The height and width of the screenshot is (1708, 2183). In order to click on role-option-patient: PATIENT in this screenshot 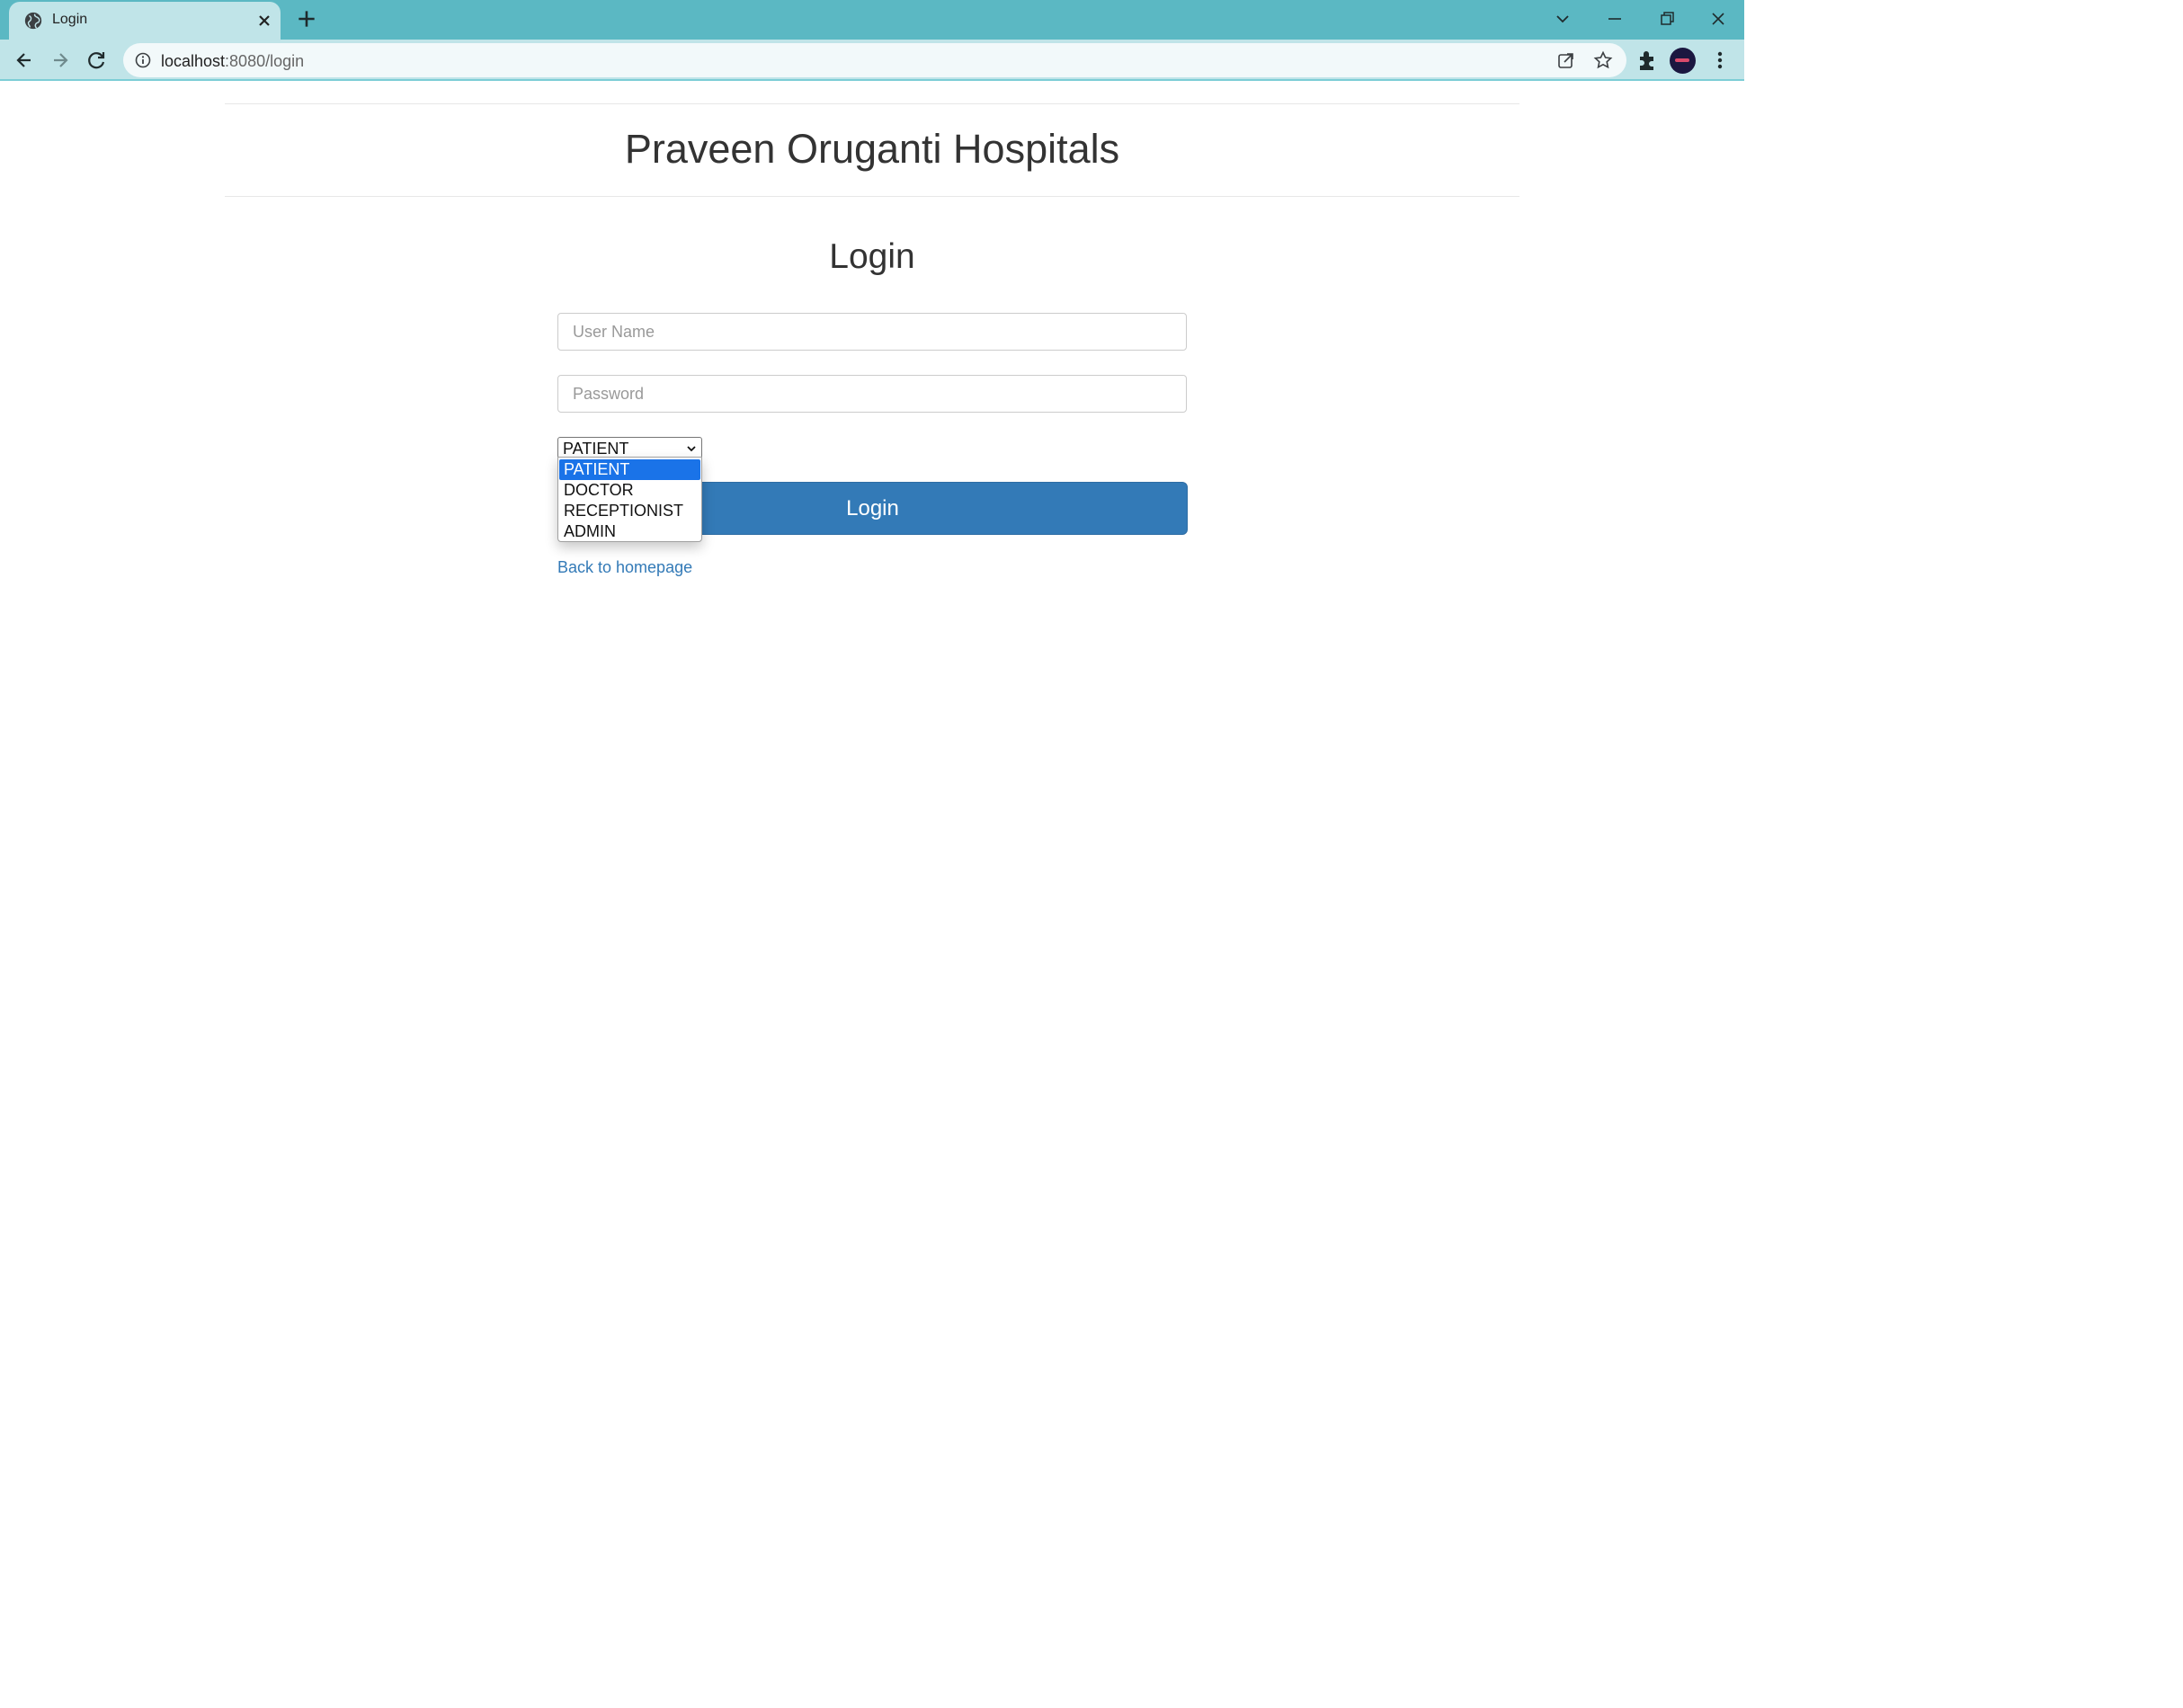, I will do `click(629, 469)`.